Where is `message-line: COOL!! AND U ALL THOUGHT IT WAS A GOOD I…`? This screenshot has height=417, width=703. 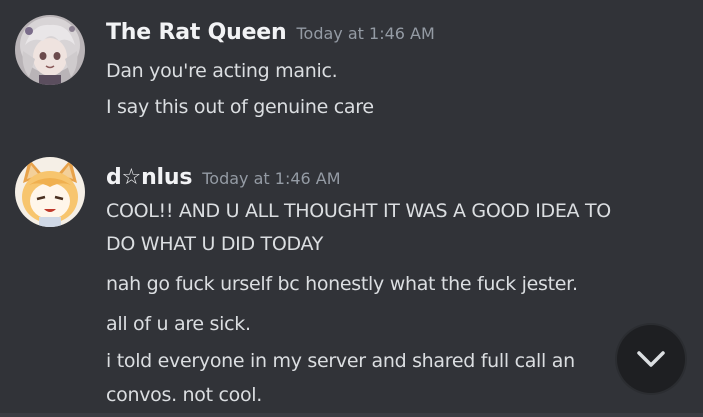 message-line: COOL!! AND U ALL THOUGHT IT WAS A GOOD I… is located at coordinates (358, 211).